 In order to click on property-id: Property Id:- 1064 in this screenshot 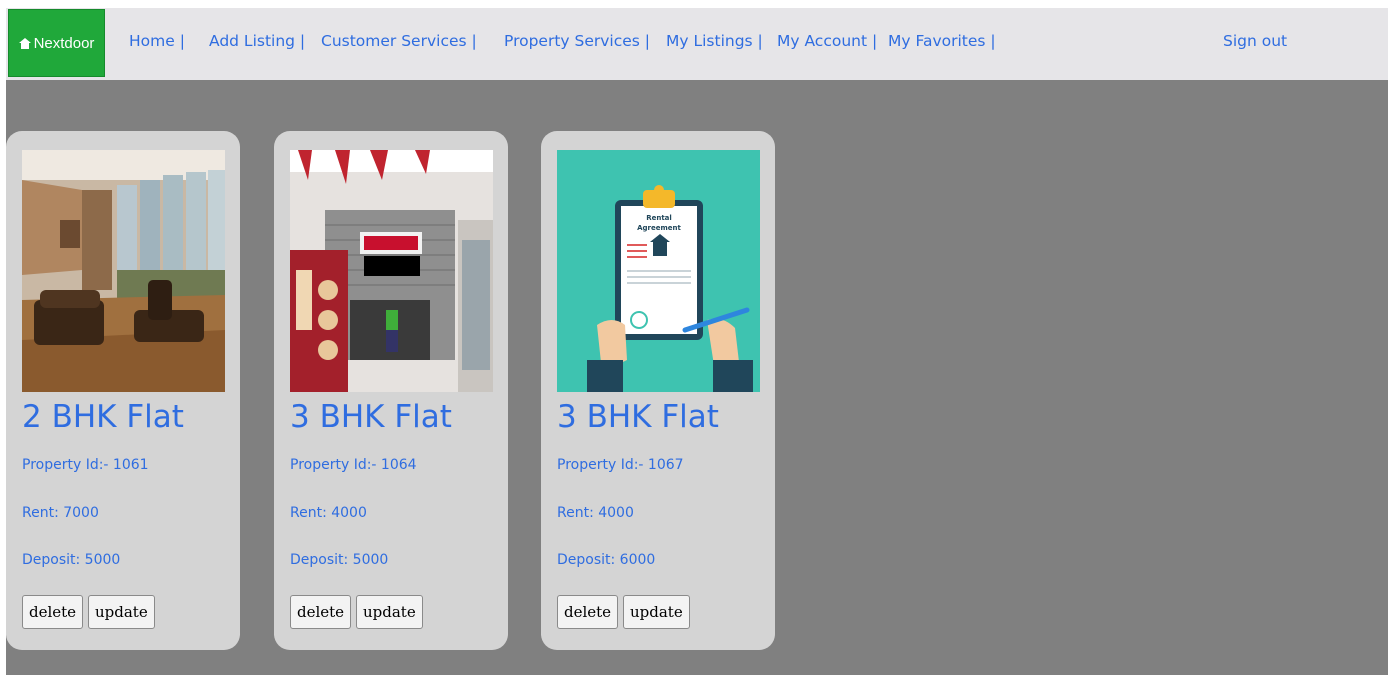, I will do `click(353, 465)`.